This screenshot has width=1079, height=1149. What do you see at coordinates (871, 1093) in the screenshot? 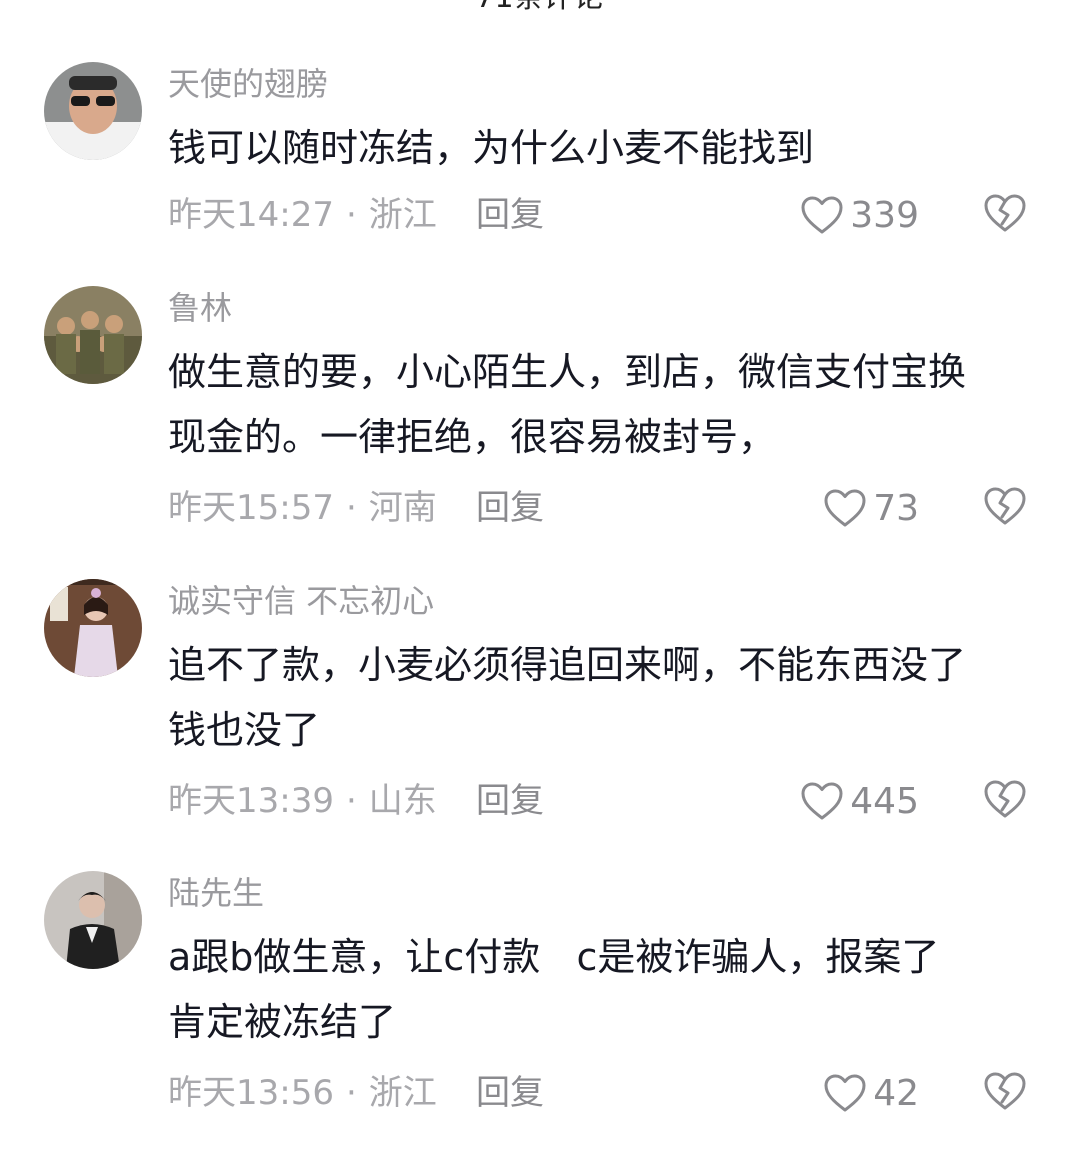
I see `like-button: 42` at bounding box center [871, 1093].